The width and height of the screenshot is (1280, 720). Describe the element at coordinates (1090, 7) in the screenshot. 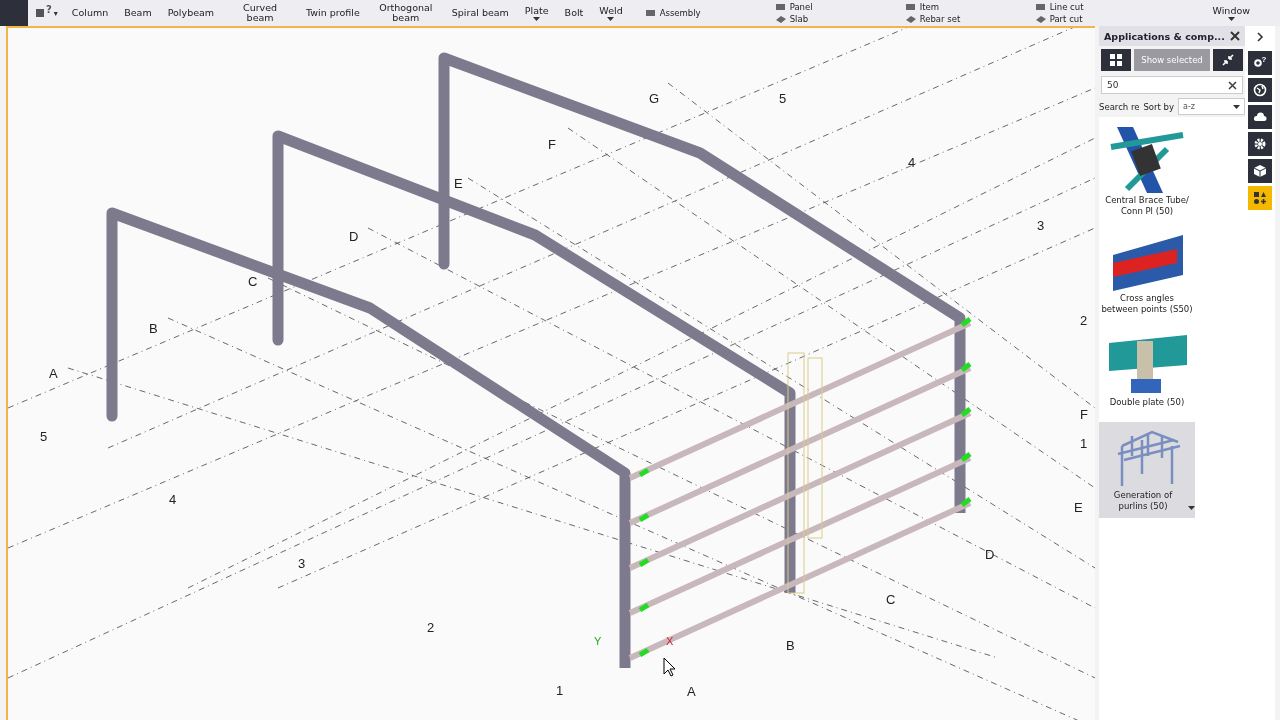

I see `toolbar-button: Line cut` at that location.